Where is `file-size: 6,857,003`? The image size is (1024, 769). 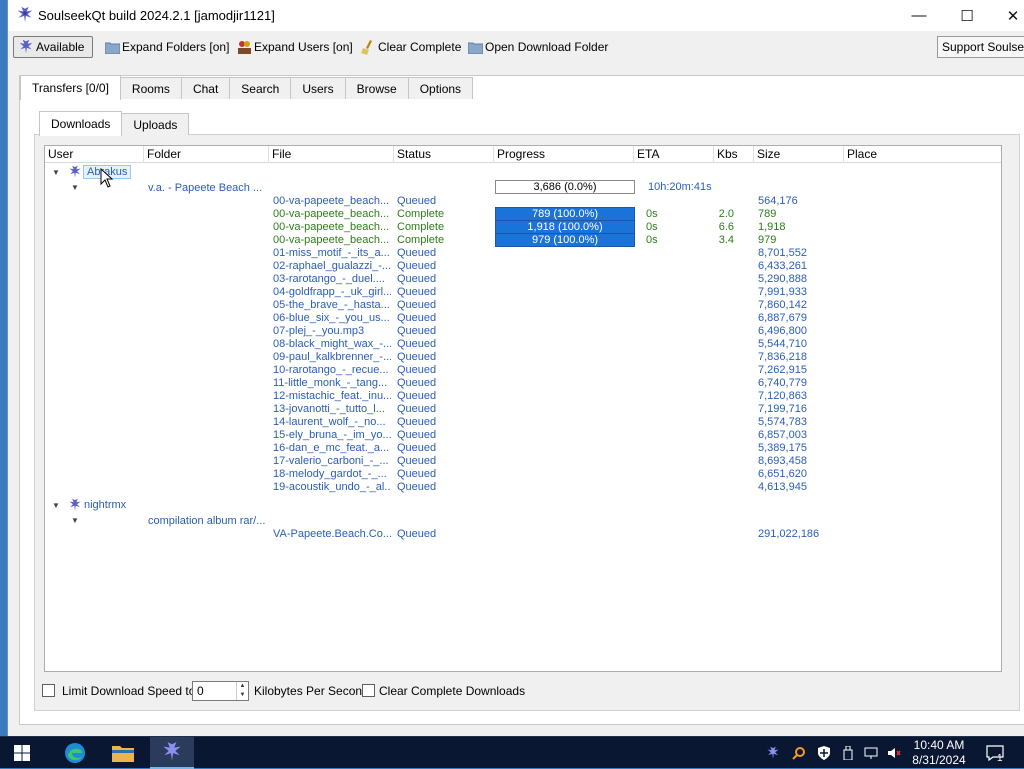 file-size: 6,857,003 is located at coordinates (782, 435).